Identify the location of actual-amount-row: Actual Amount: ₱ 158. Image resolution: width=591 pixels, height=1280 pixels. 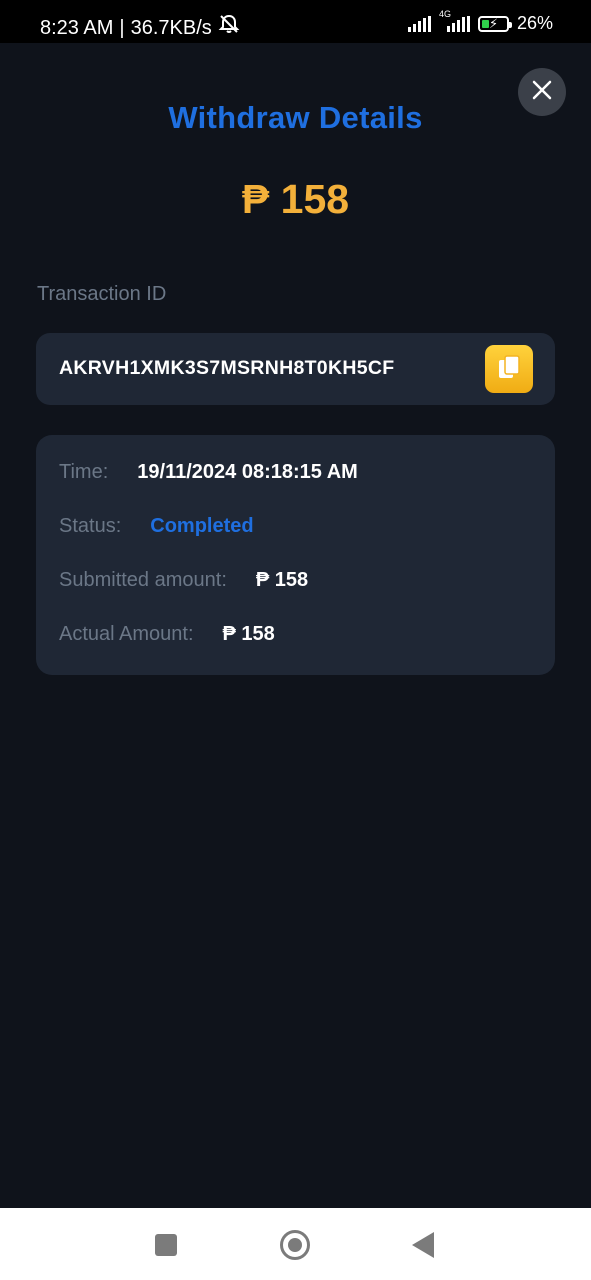
(167, 634).